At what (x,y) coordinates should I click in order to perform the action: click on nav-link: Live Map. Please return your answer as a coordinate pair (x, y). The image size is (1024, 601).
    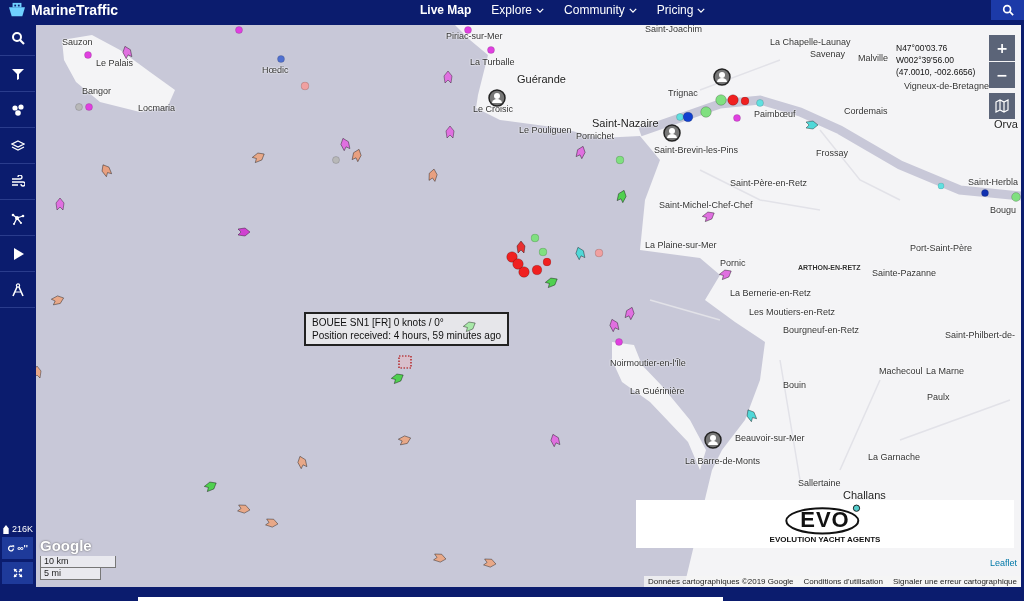
    Looking at the image, I should click on (446, 10).